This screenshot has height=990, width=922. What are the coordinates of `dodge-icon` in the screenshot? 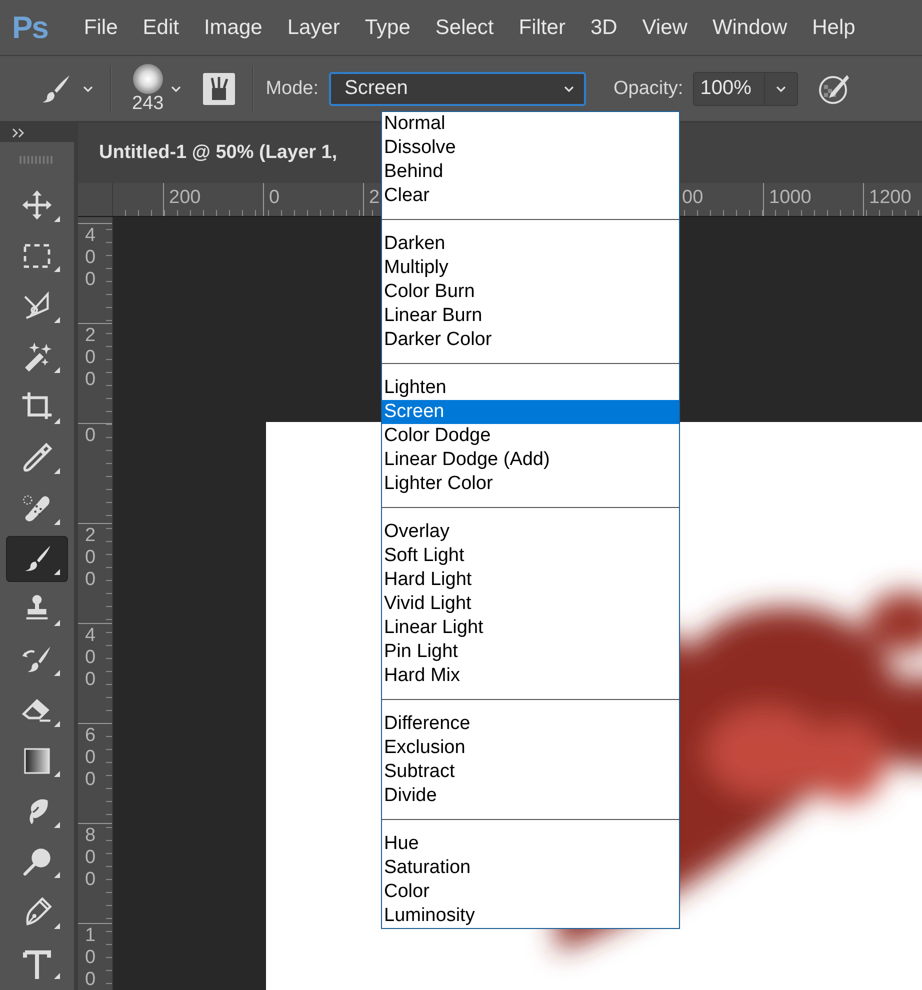 It's located at (37, 862).